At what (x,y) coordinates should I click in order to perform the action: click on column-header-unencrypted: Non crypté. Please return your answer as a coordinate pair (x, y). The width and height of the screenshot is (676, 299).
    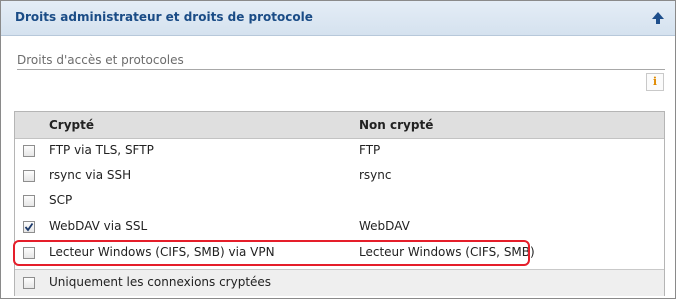
    Looking at the image, I should click on (396, 125).